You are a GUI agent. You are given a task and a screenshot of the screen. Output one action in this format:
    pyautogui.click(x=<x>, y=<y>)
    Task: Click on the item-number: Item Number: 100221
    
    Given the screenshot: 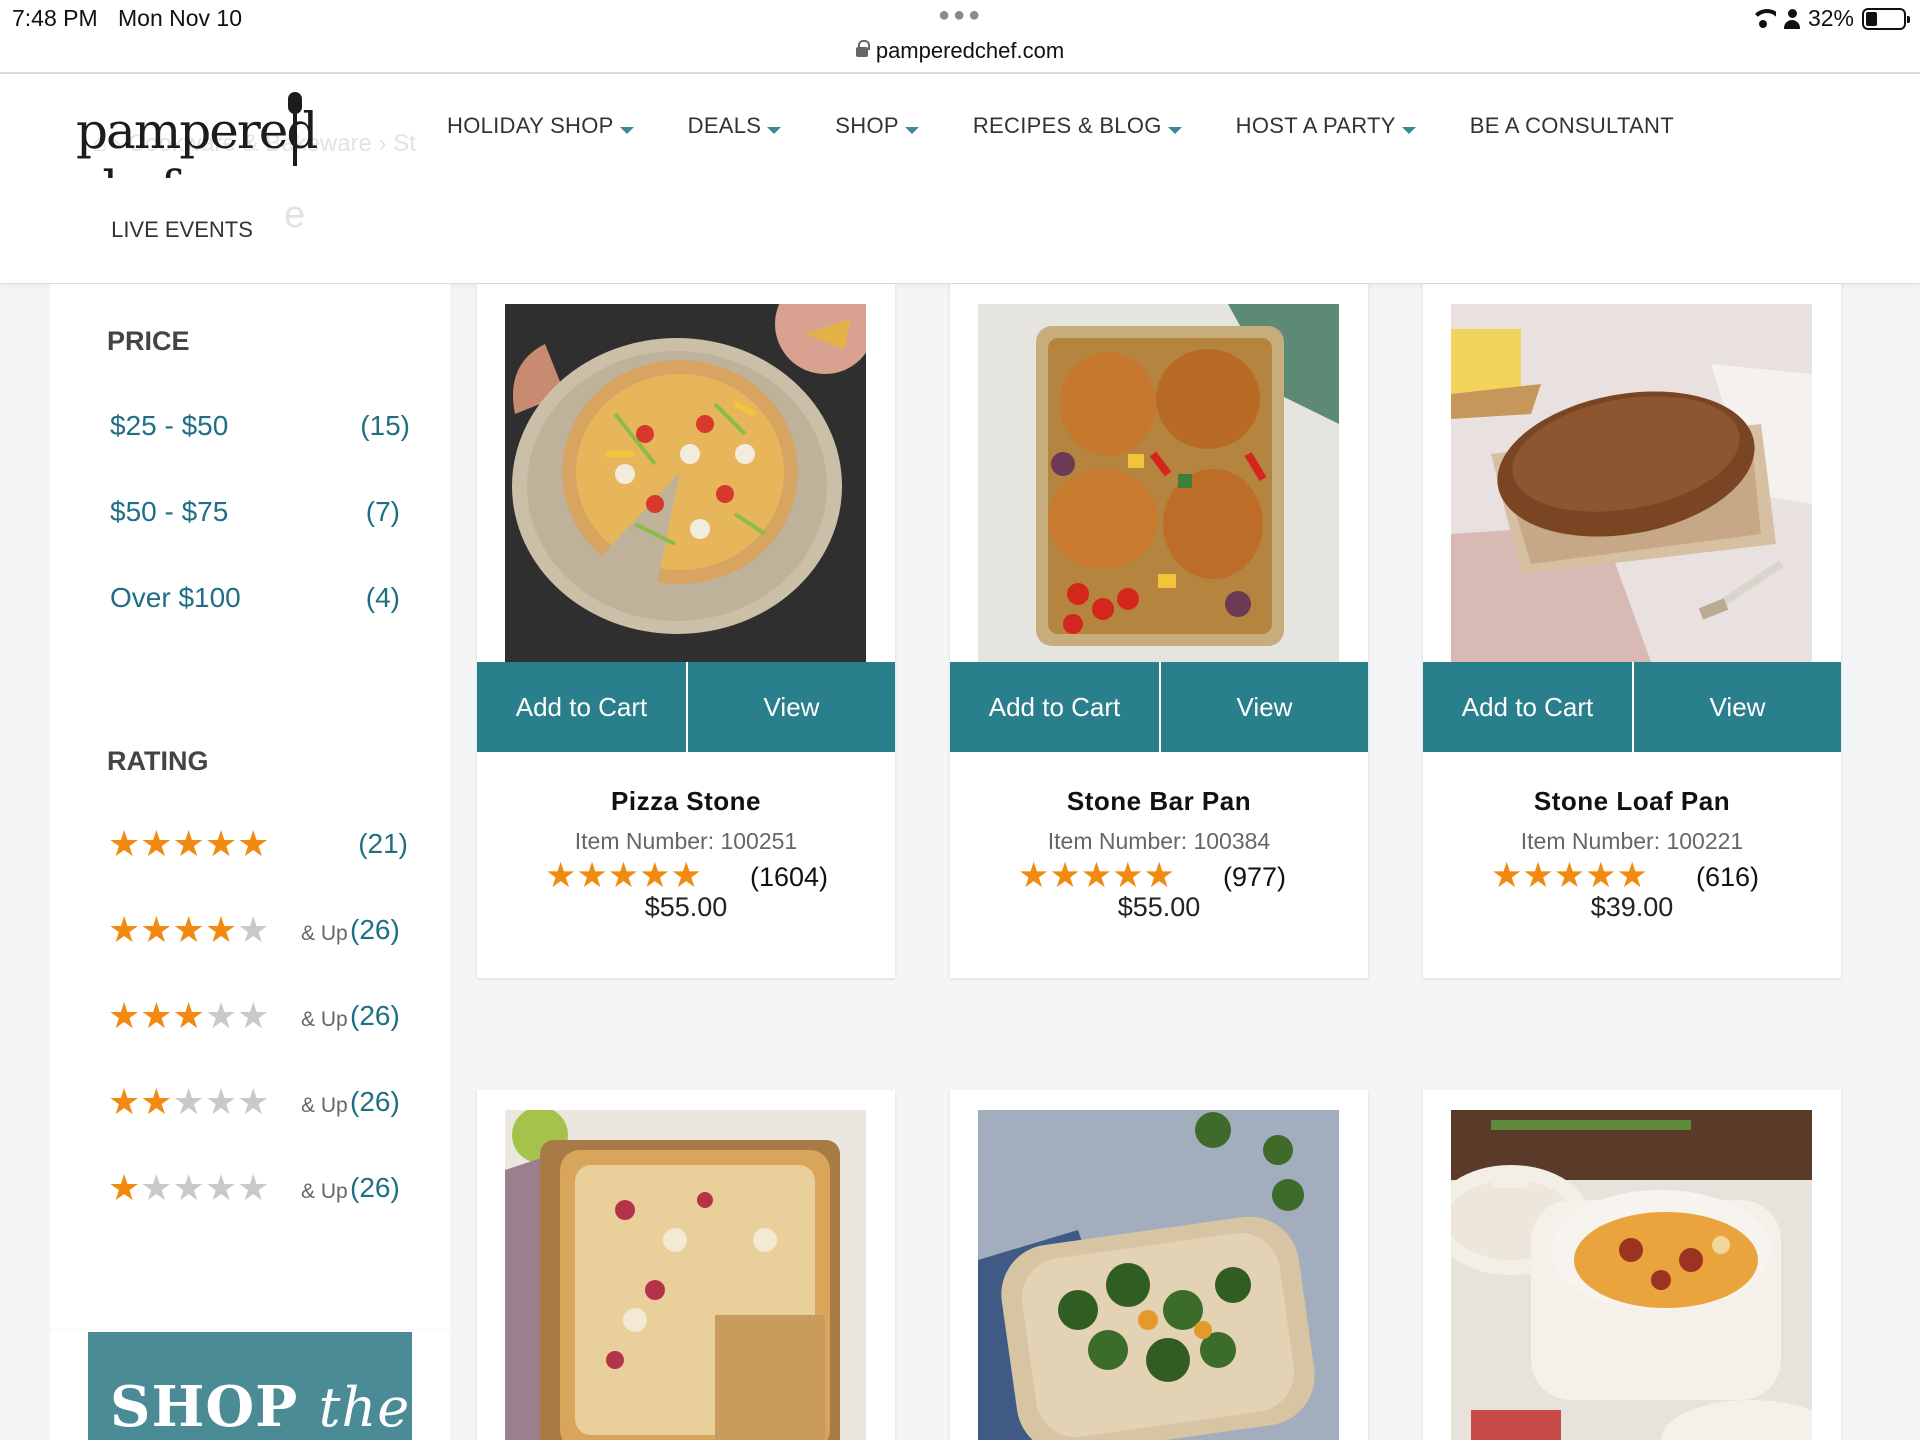 What is the action you would take?
    pyautogui.click(x=1632, y=841)
    